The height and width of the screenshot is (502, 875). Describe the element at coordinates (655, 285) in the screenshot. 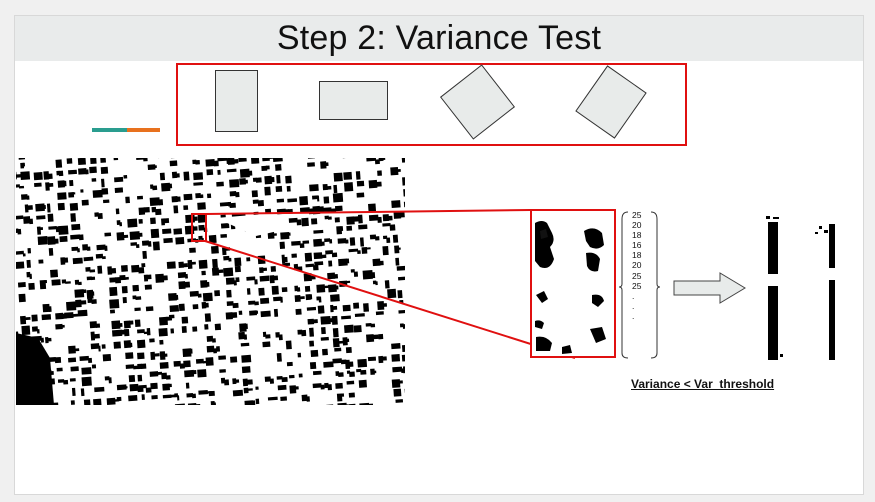

I see `right-brace` at that location.